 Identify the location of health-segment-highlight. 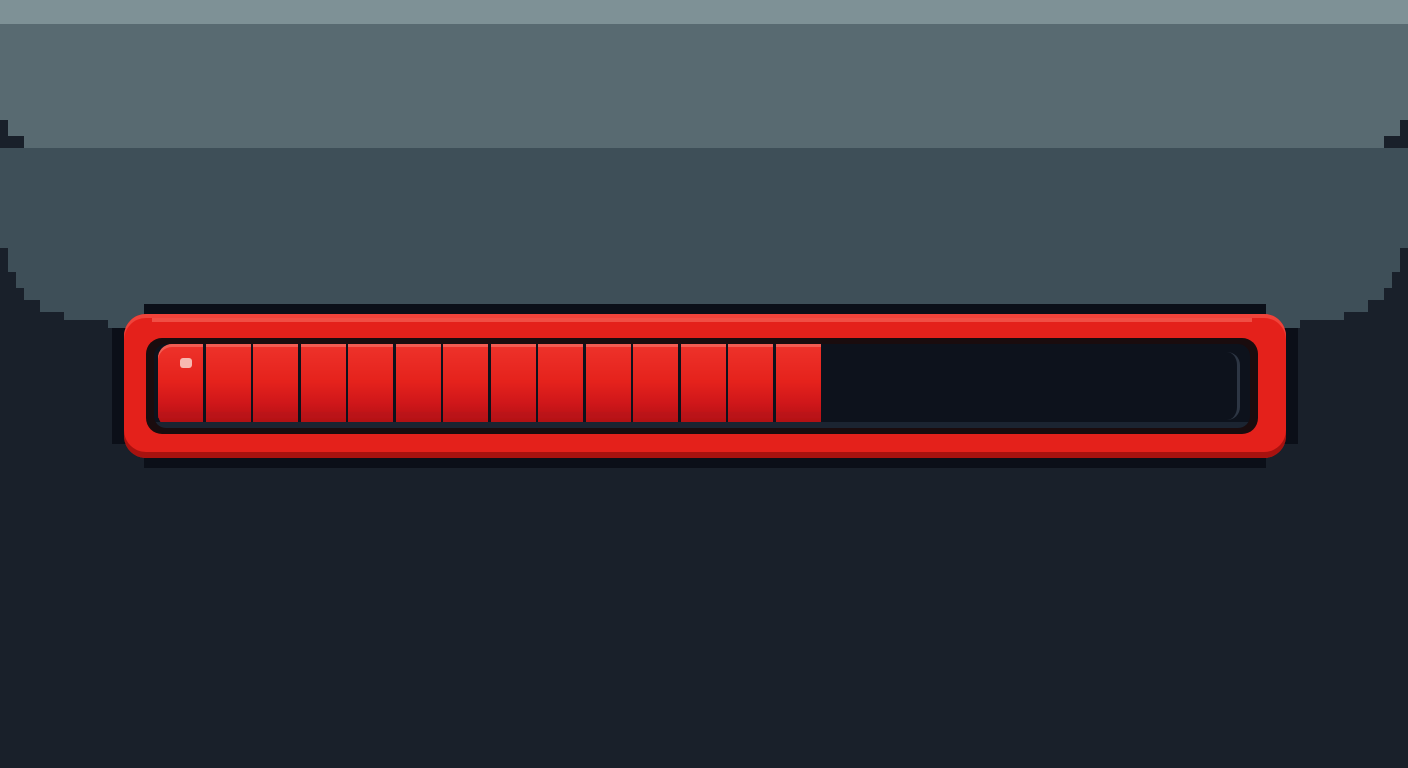
(186, 363).